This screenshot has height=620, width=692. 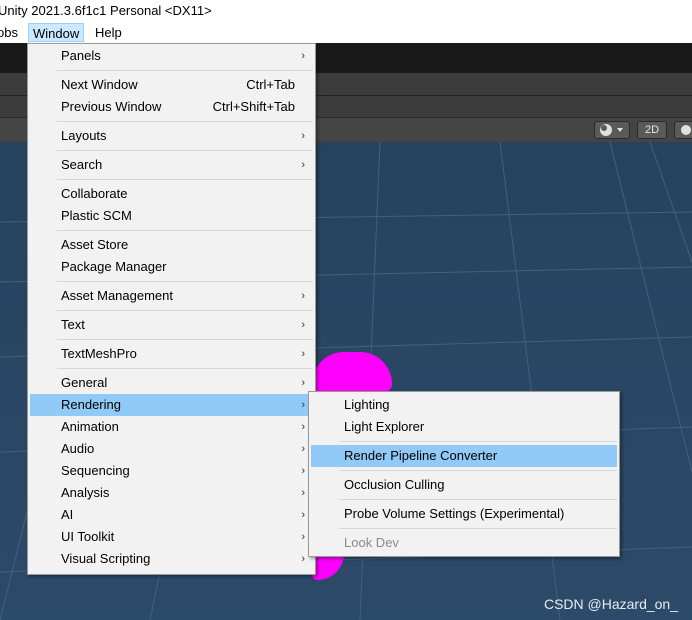 What do you see at coordinates (171, 107) in the screenshot?
I see `menu-item-previous-window: Previous Window Ctrl+Shift+Tab` at bounding box center [171, 107].